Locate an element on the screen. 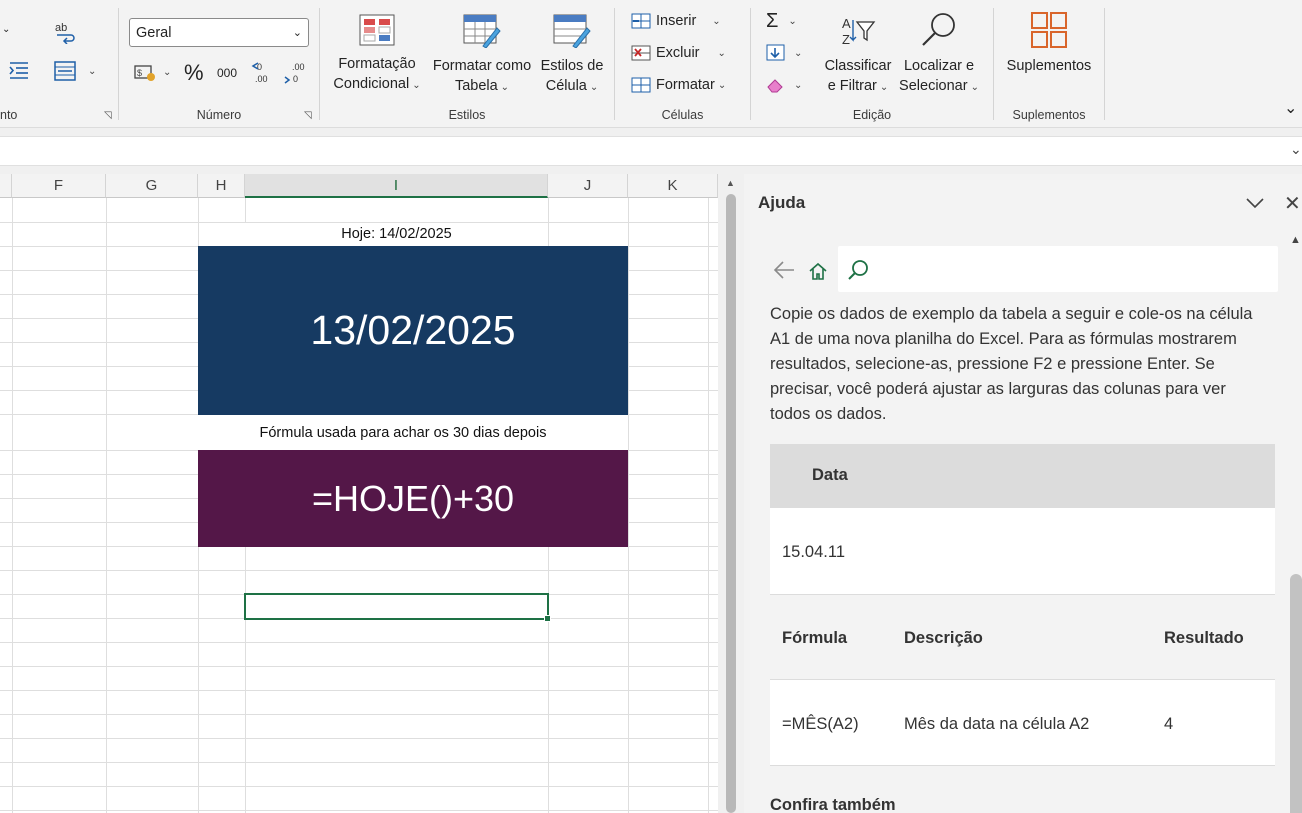  back-arrow-icon is located at coordinates (784, 270).